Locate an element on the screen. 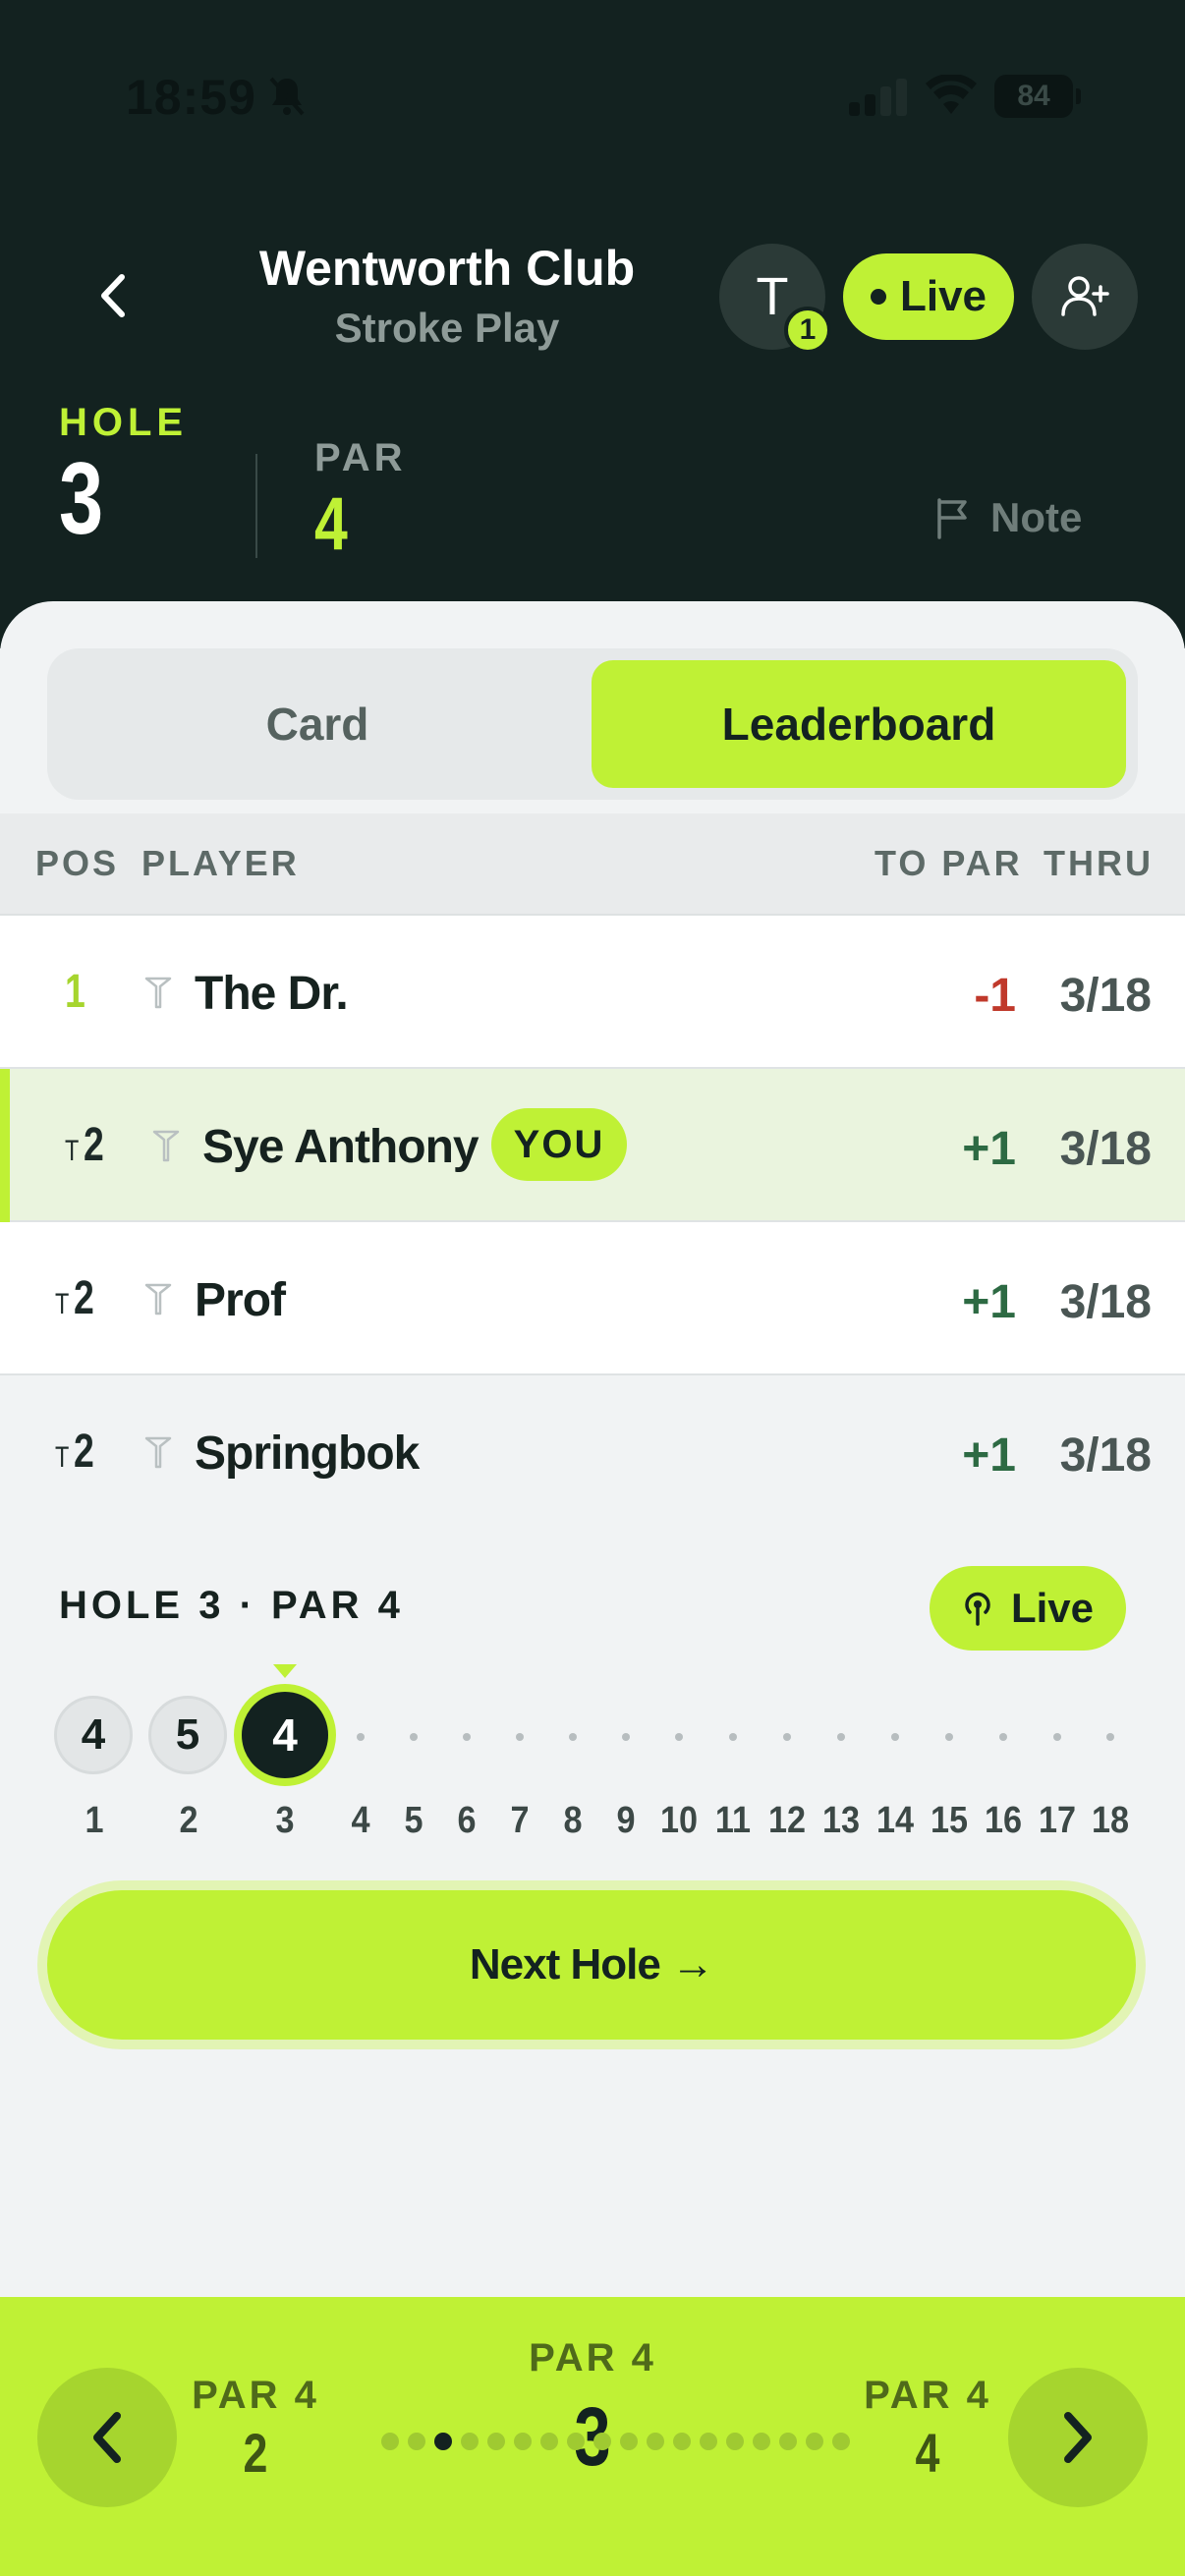 The height and width of the screenshot is (2576, 1185). add-player-icon is located at coordinates (1085, 296).